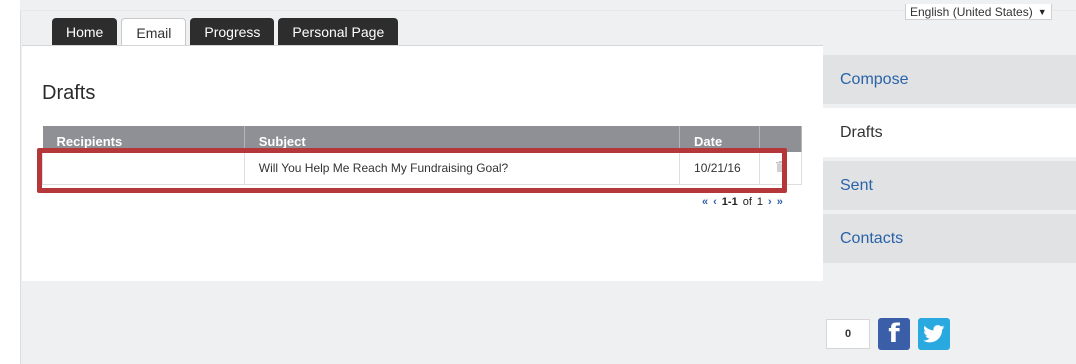 The image size is (1076, 364). What do you see at coordinates (949, 187) in the screenshot?
I see `sidebar-item-sent: Sent` at bounding box center [949, 187].